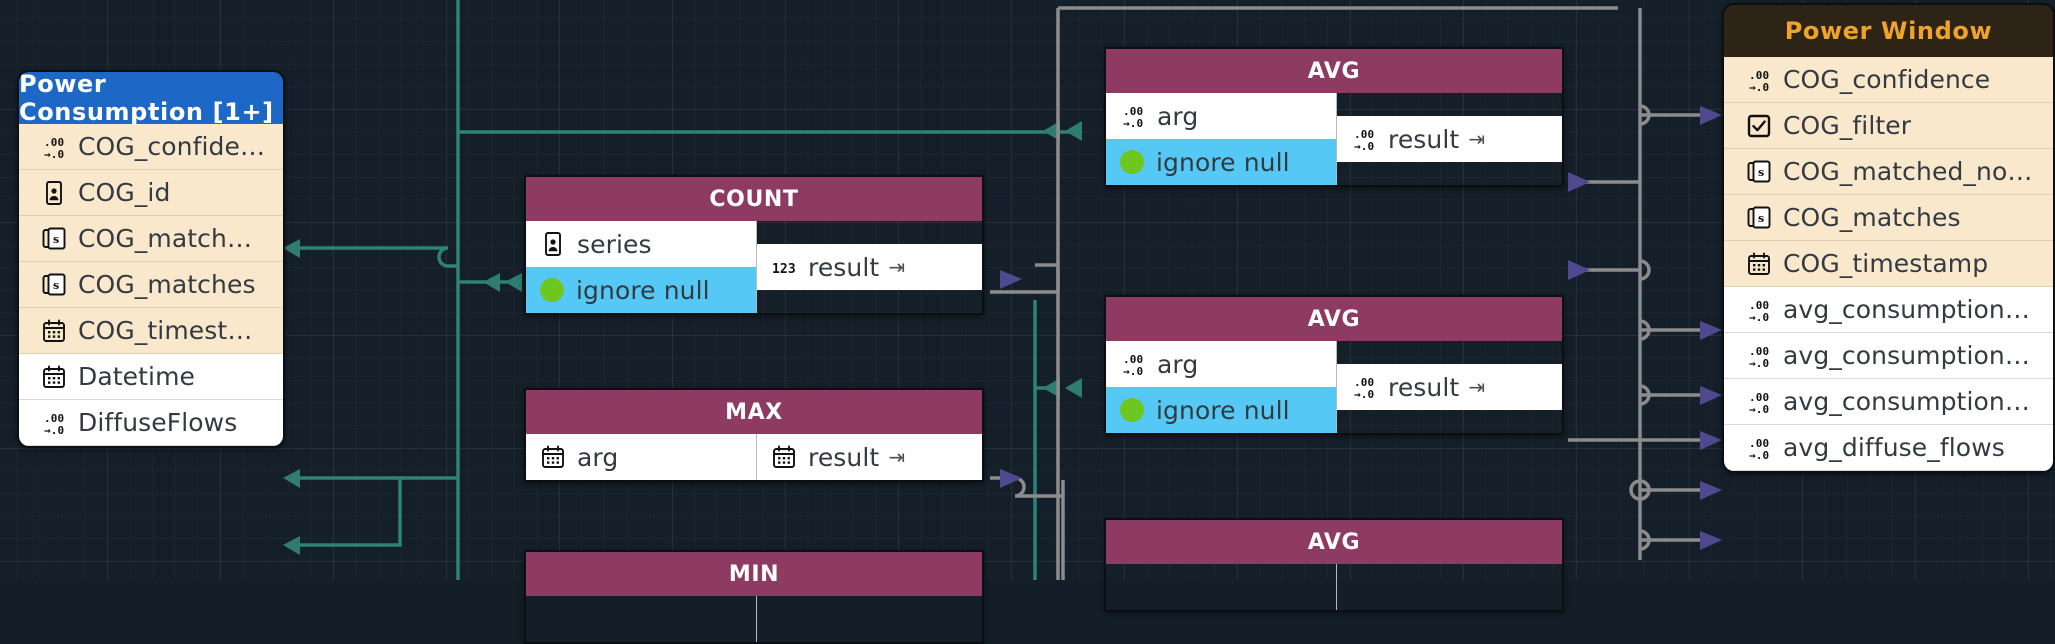 The height and width of the screenshot is (644, 2055). I want to click on node-avg-2: AVG .00 →.0 arg ignore null .00 →.0 result ⇥, so click(1334, 365).